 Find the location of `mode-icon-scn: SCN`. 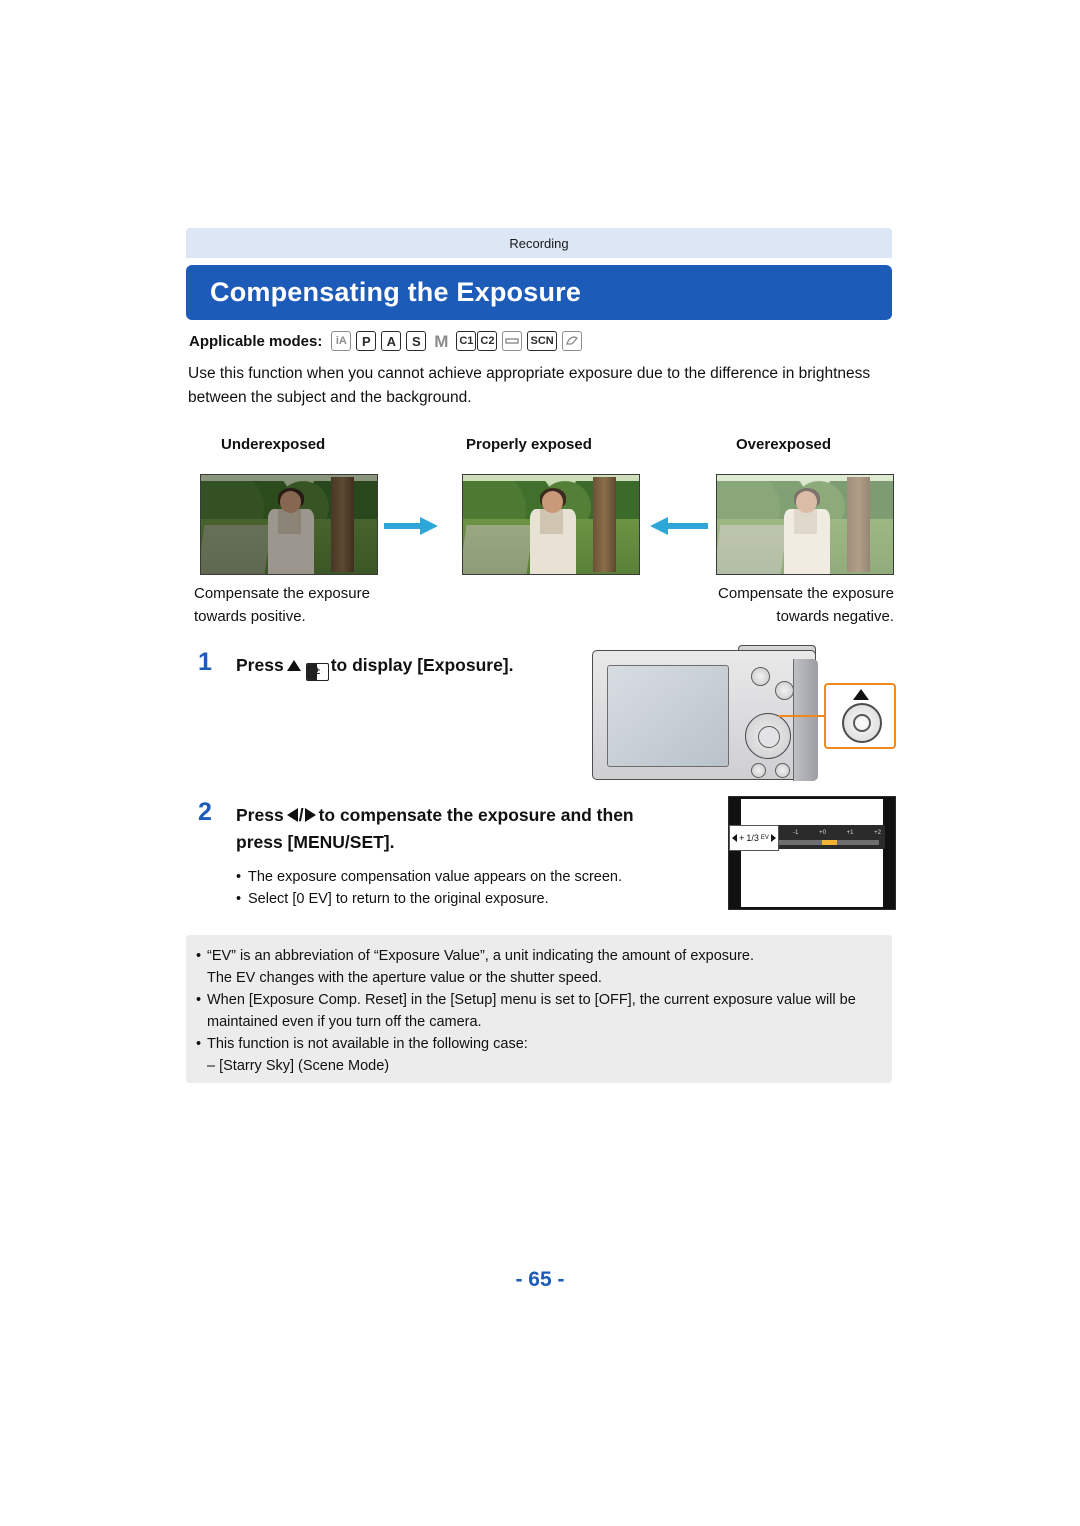

mode-icon-scn: SCN is located at coordinates (542, 341).